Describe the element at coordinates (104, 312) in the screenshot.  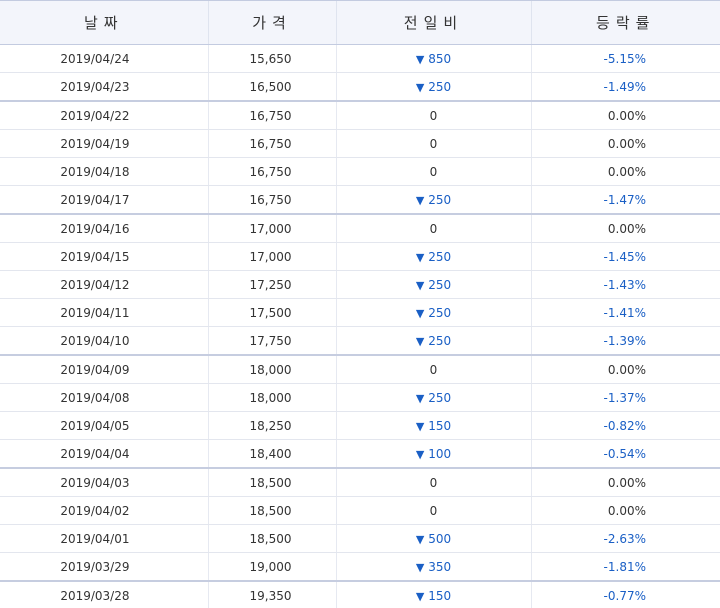
I see `row-date: 2019/04/11` at that location.